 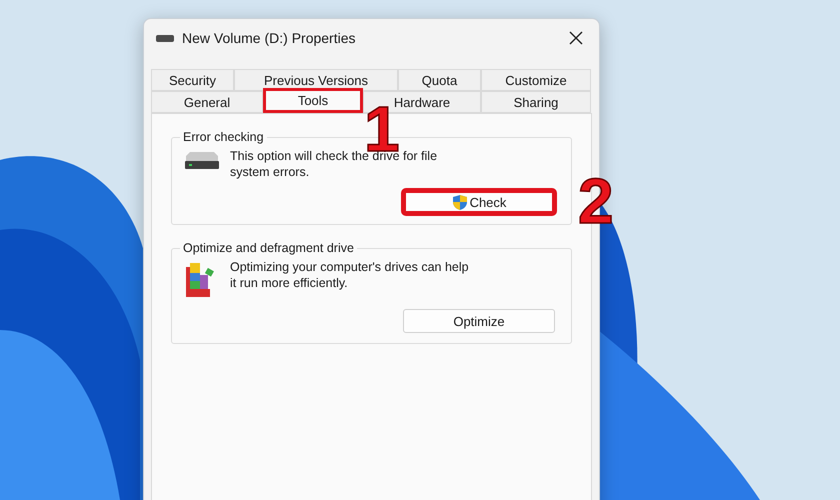 What do you see at coordinates (479, 202) in the screenshot?
I see `check-button: Check` at bounding box center [479, 202].